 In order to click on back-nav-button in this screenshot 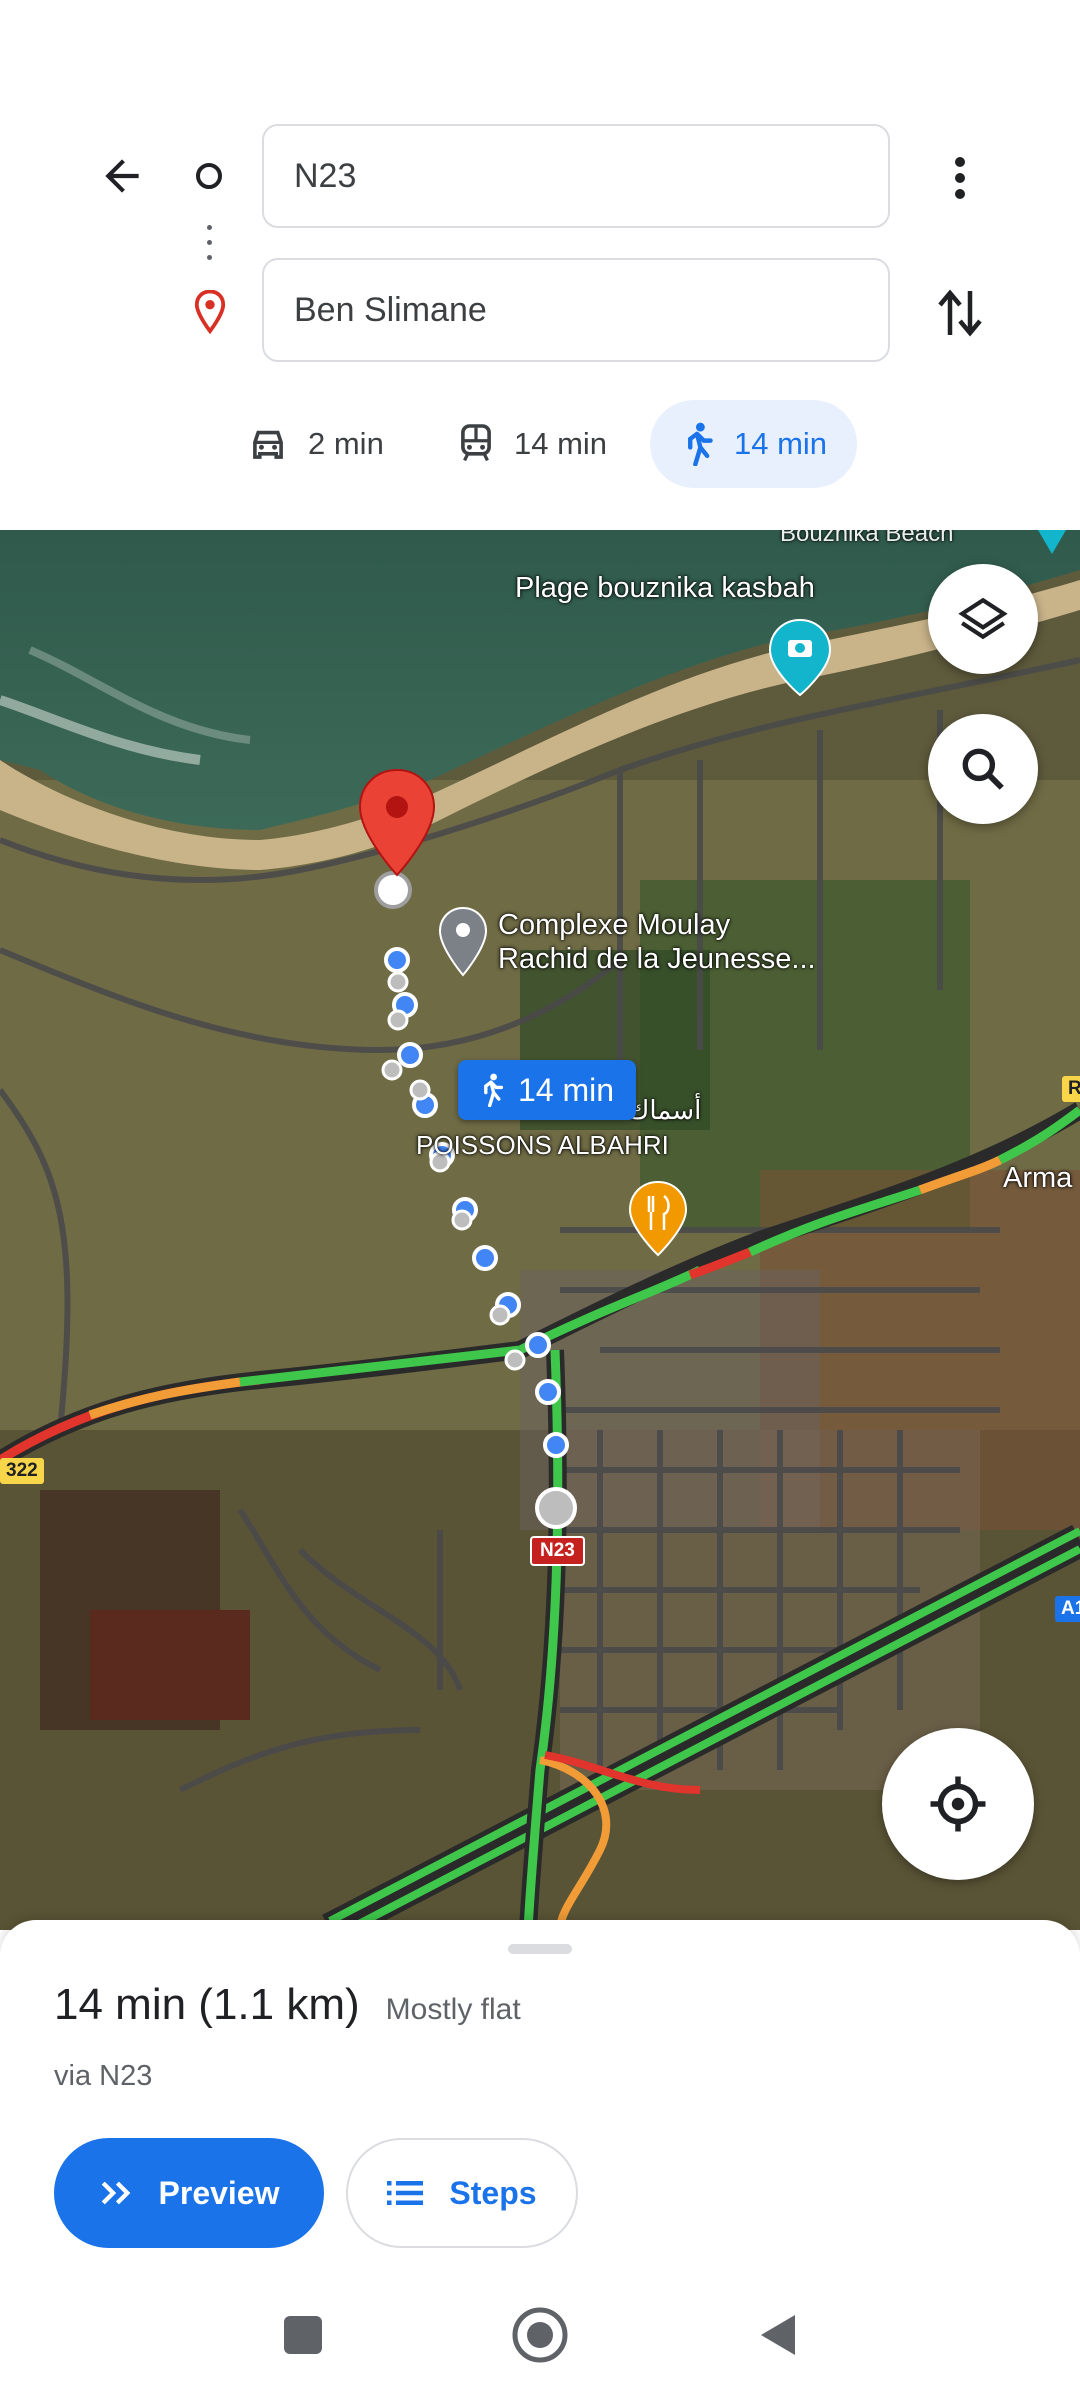, I will do `click(777, 2335)`.